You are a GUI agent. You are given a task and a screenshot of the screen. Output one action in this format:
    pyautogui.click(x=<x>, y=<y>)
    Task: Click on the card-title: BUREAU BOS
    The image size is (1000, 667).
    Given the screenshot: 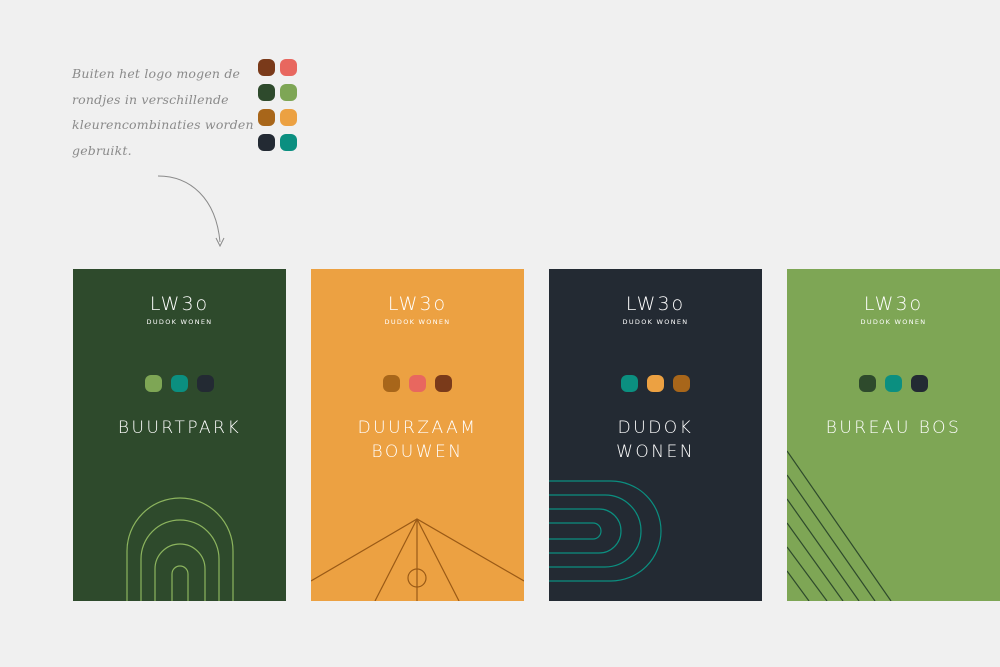 What is the action you would take?
    pyautogui.click(x=893, y=428)
    